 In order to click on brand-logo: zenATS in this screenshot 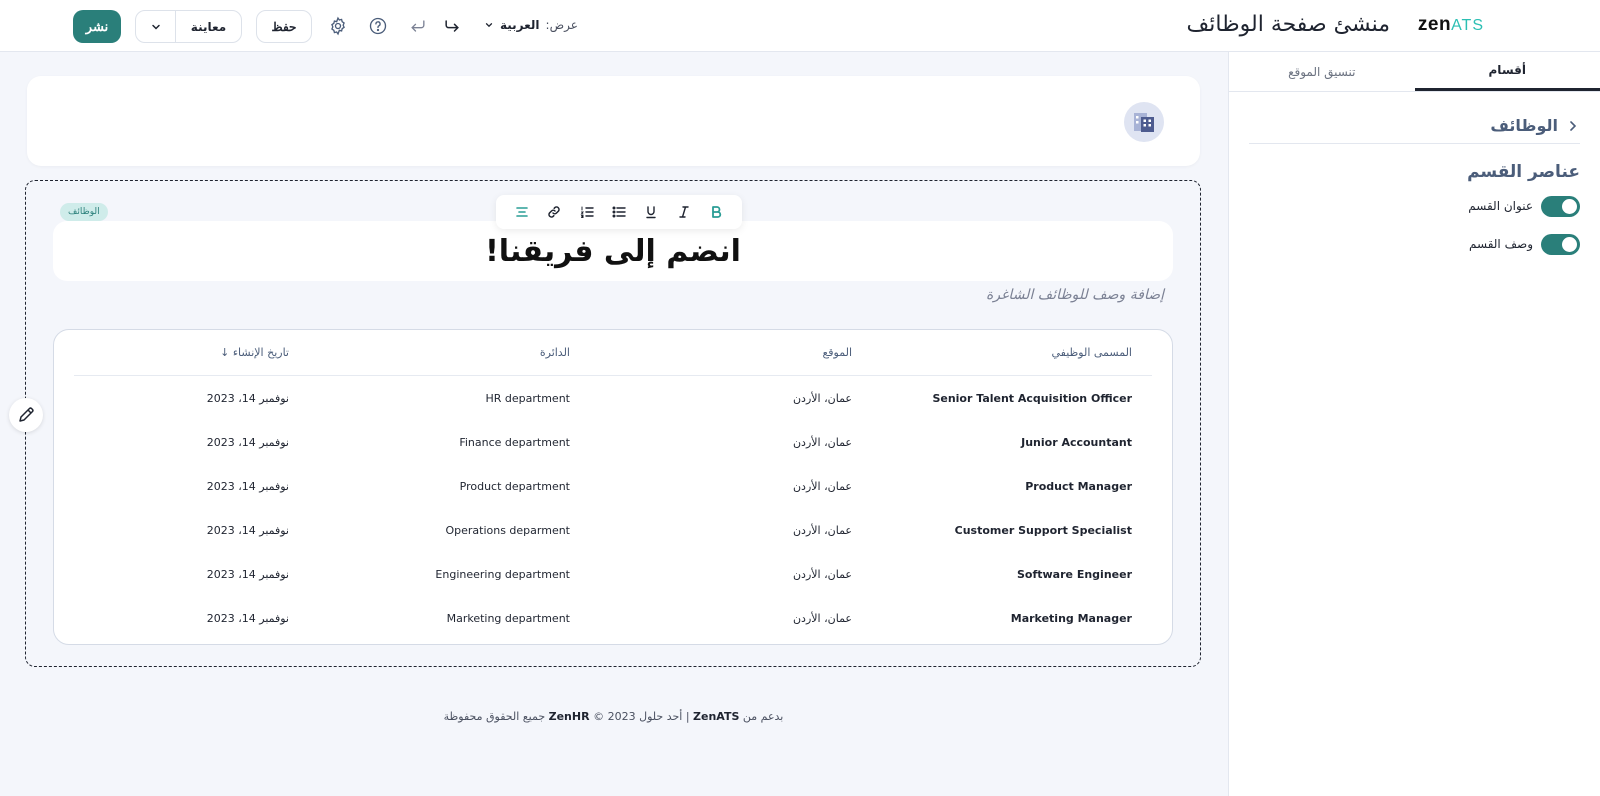, I will do `click(1451, 25)`.